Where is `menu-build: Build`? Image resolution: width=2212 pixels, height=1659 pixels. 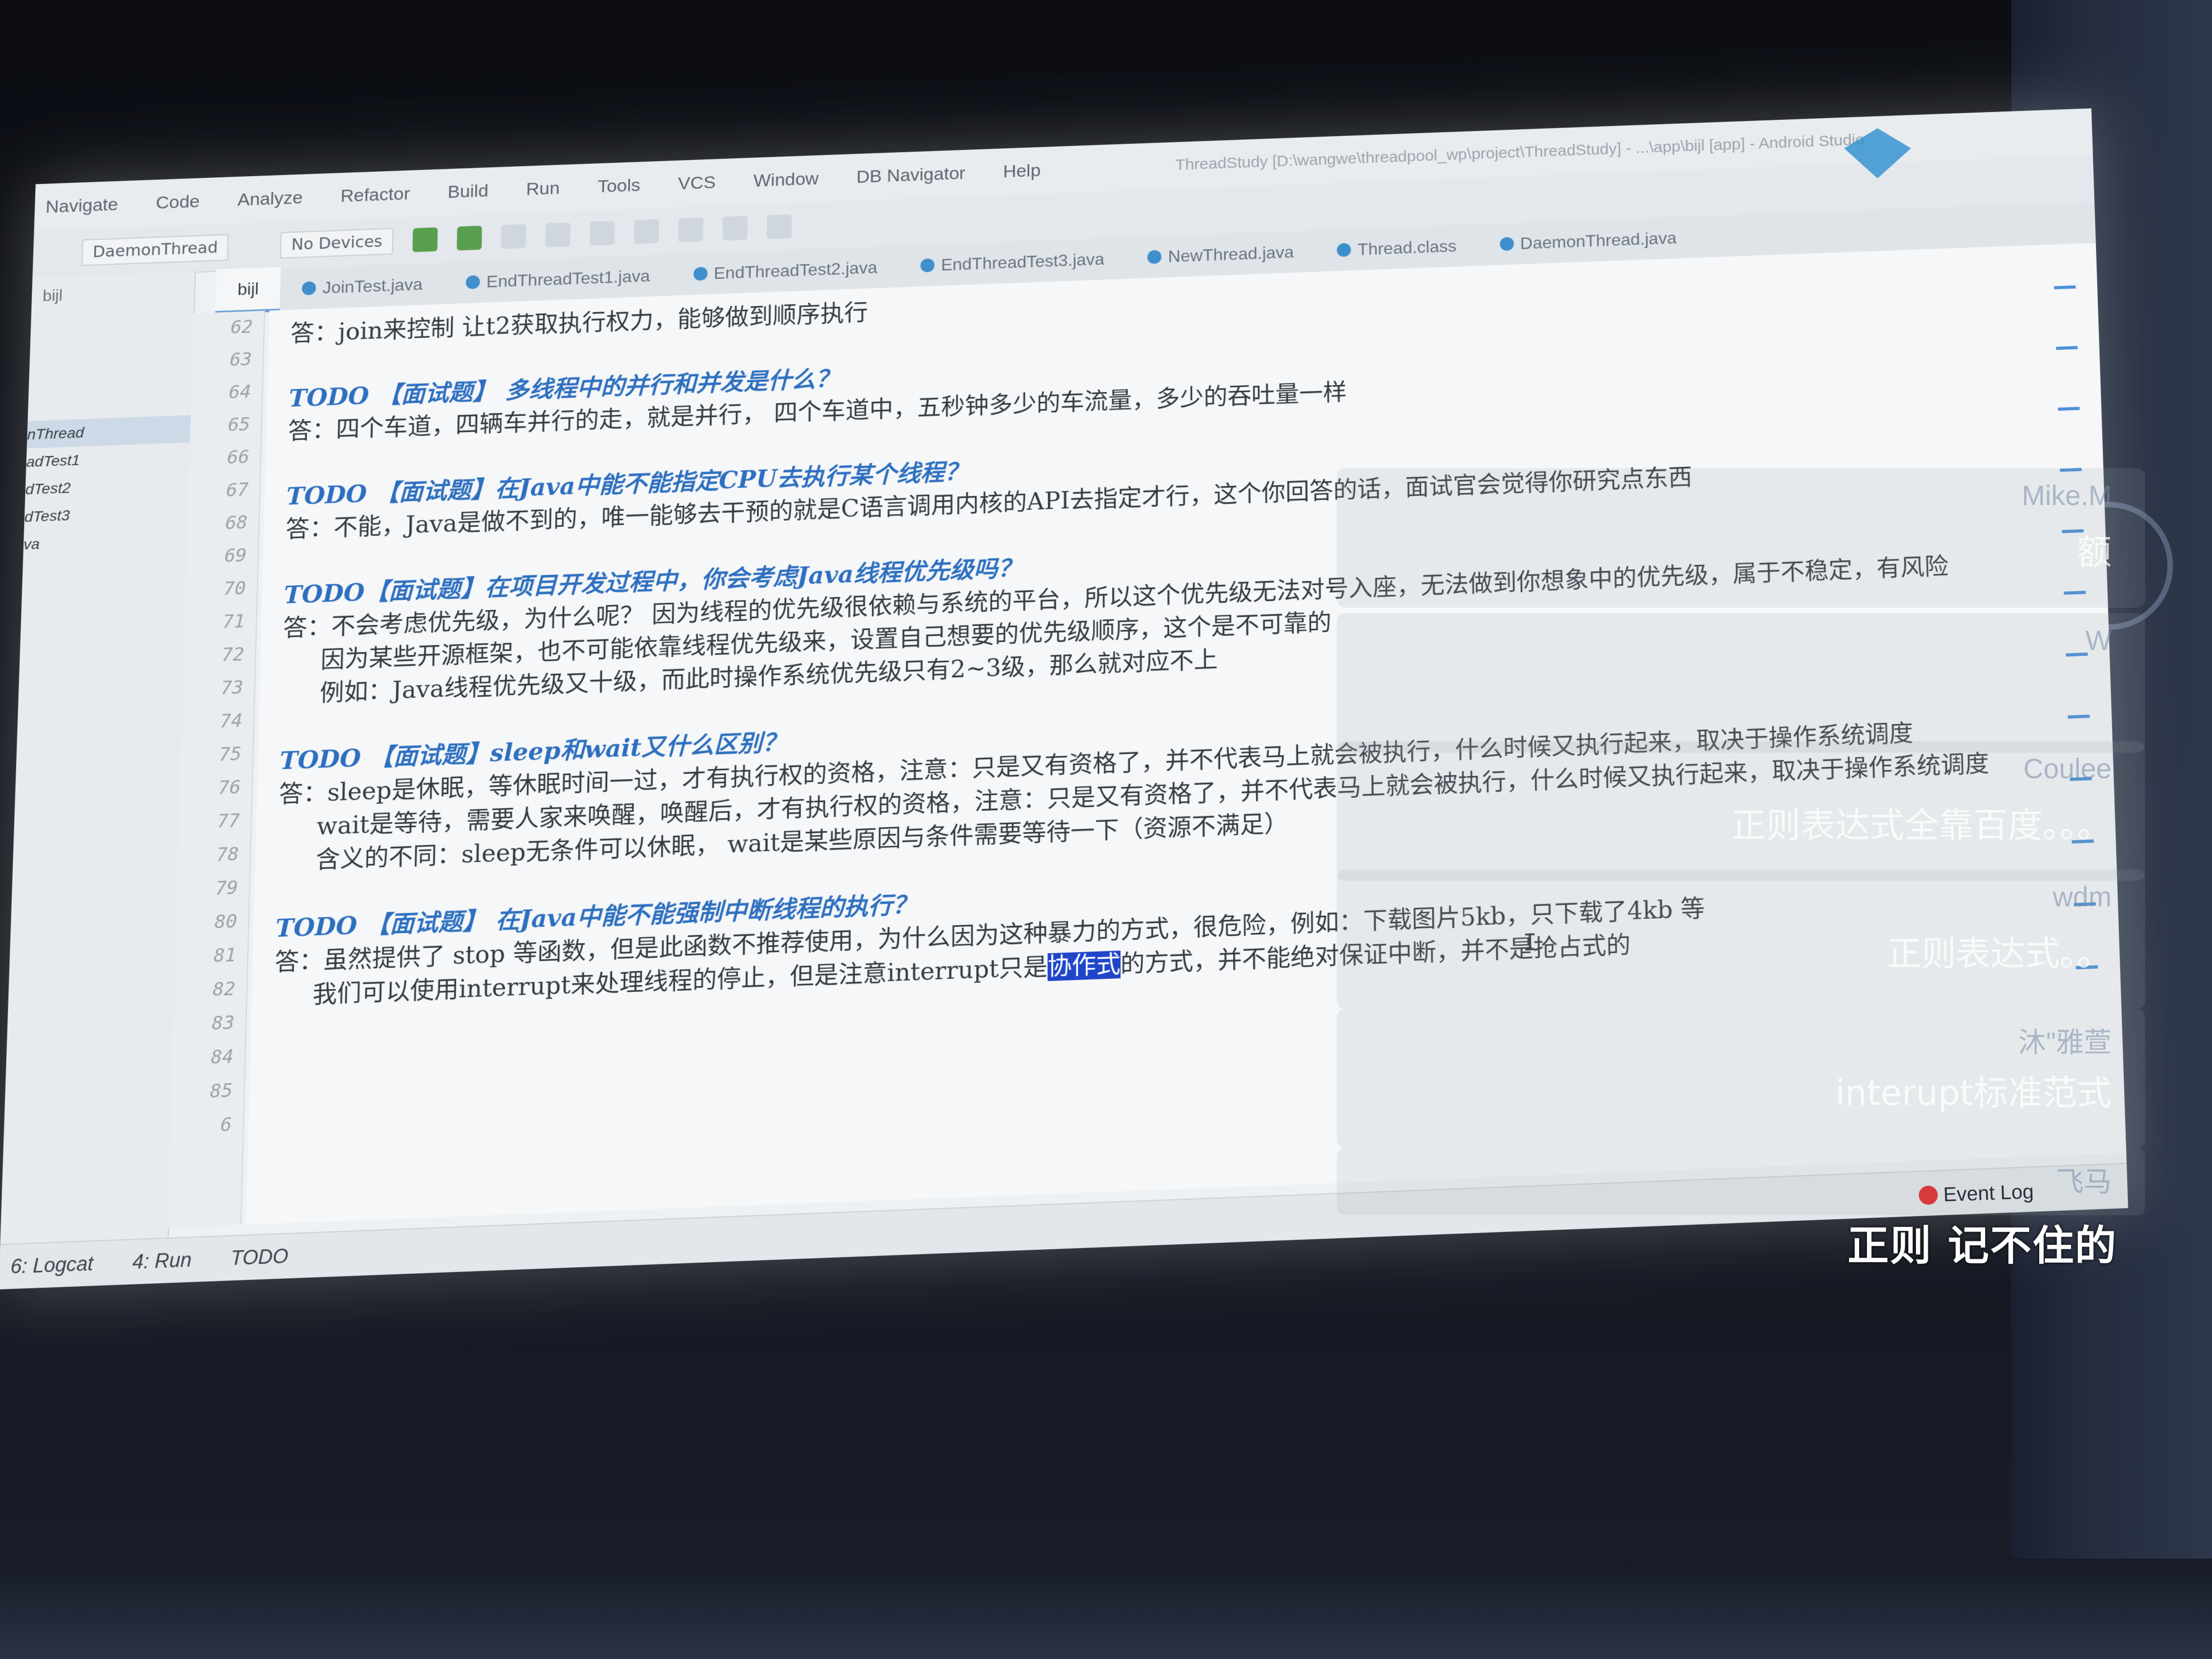
menu-build: Build is located at coordinates (468, 192).